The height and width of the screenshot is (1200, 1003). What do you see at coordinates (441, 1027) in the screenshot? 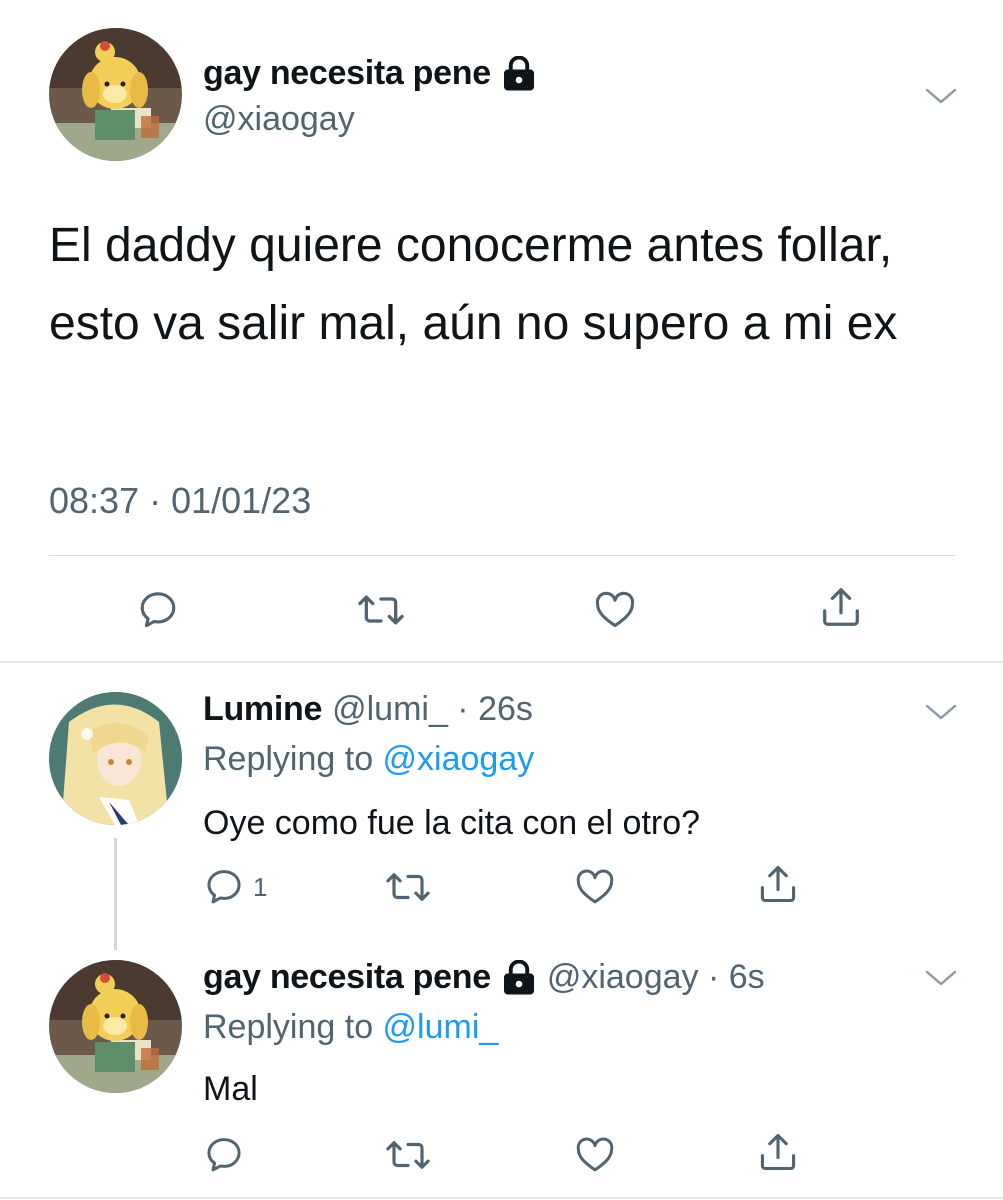
I see `replying-to-mention: @lumi_` at bounding box center [441, 1027].